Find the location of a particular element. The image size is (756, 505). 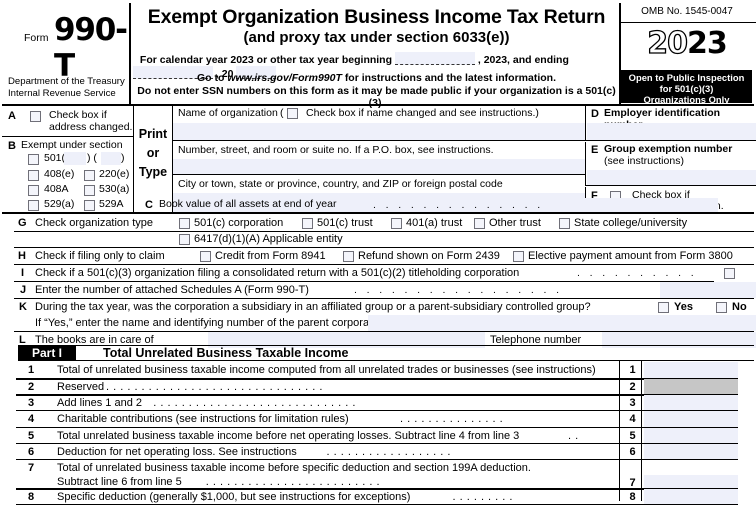

subsidiary-yes-checkbox is located at coordinates (663, 307).